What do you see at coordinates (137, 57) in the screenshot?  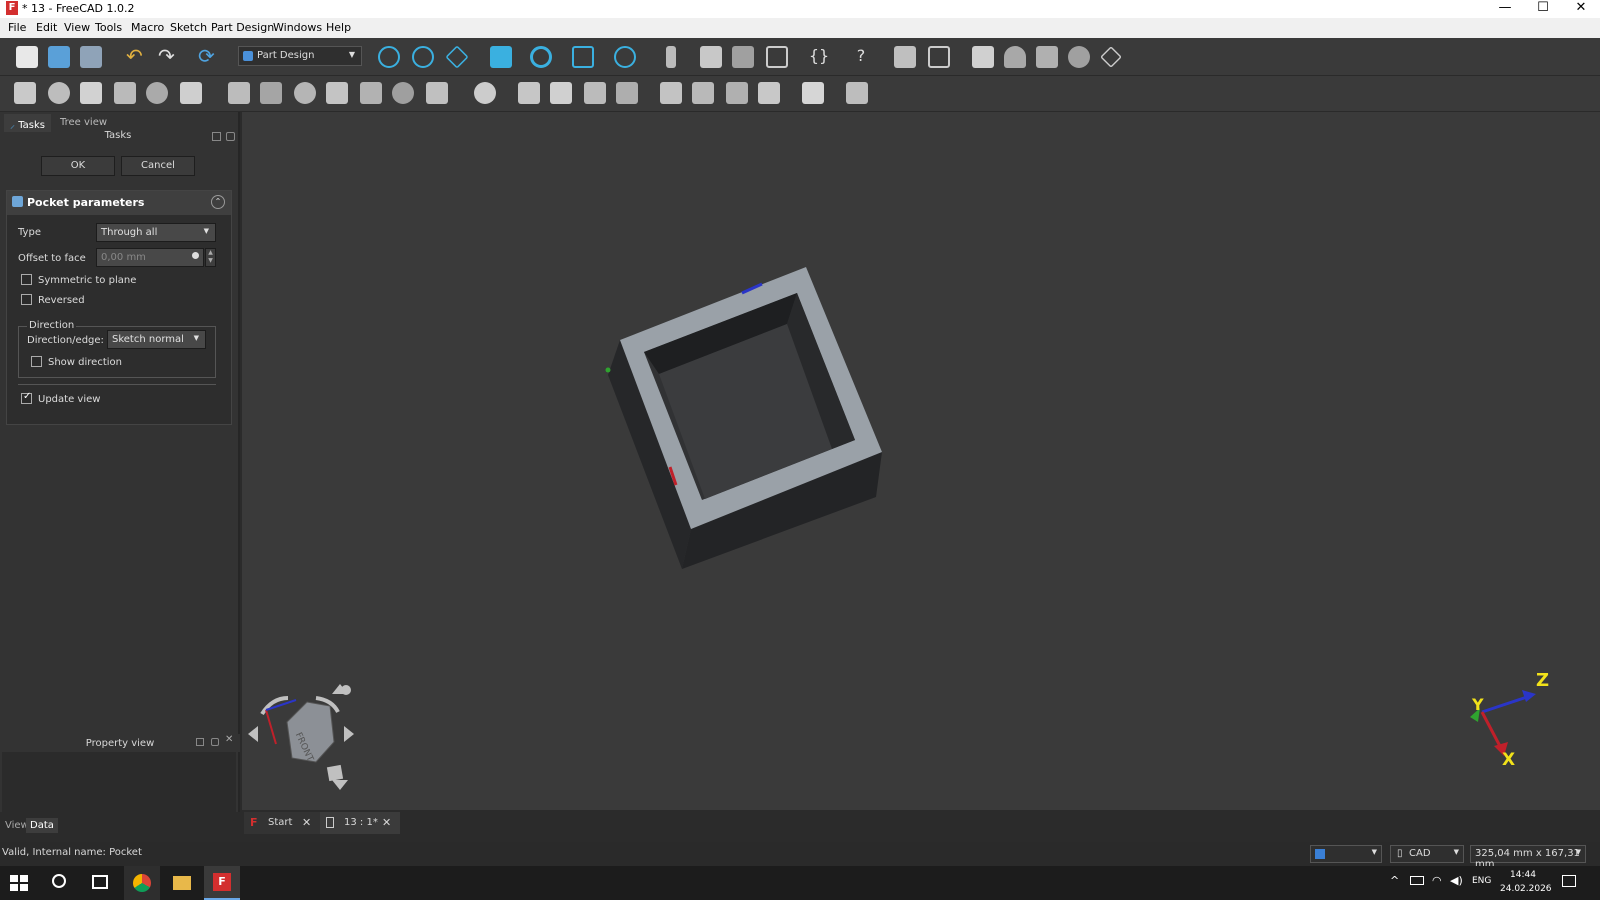 I see `undo-icon: ↶` at bounding box center [137, 57].